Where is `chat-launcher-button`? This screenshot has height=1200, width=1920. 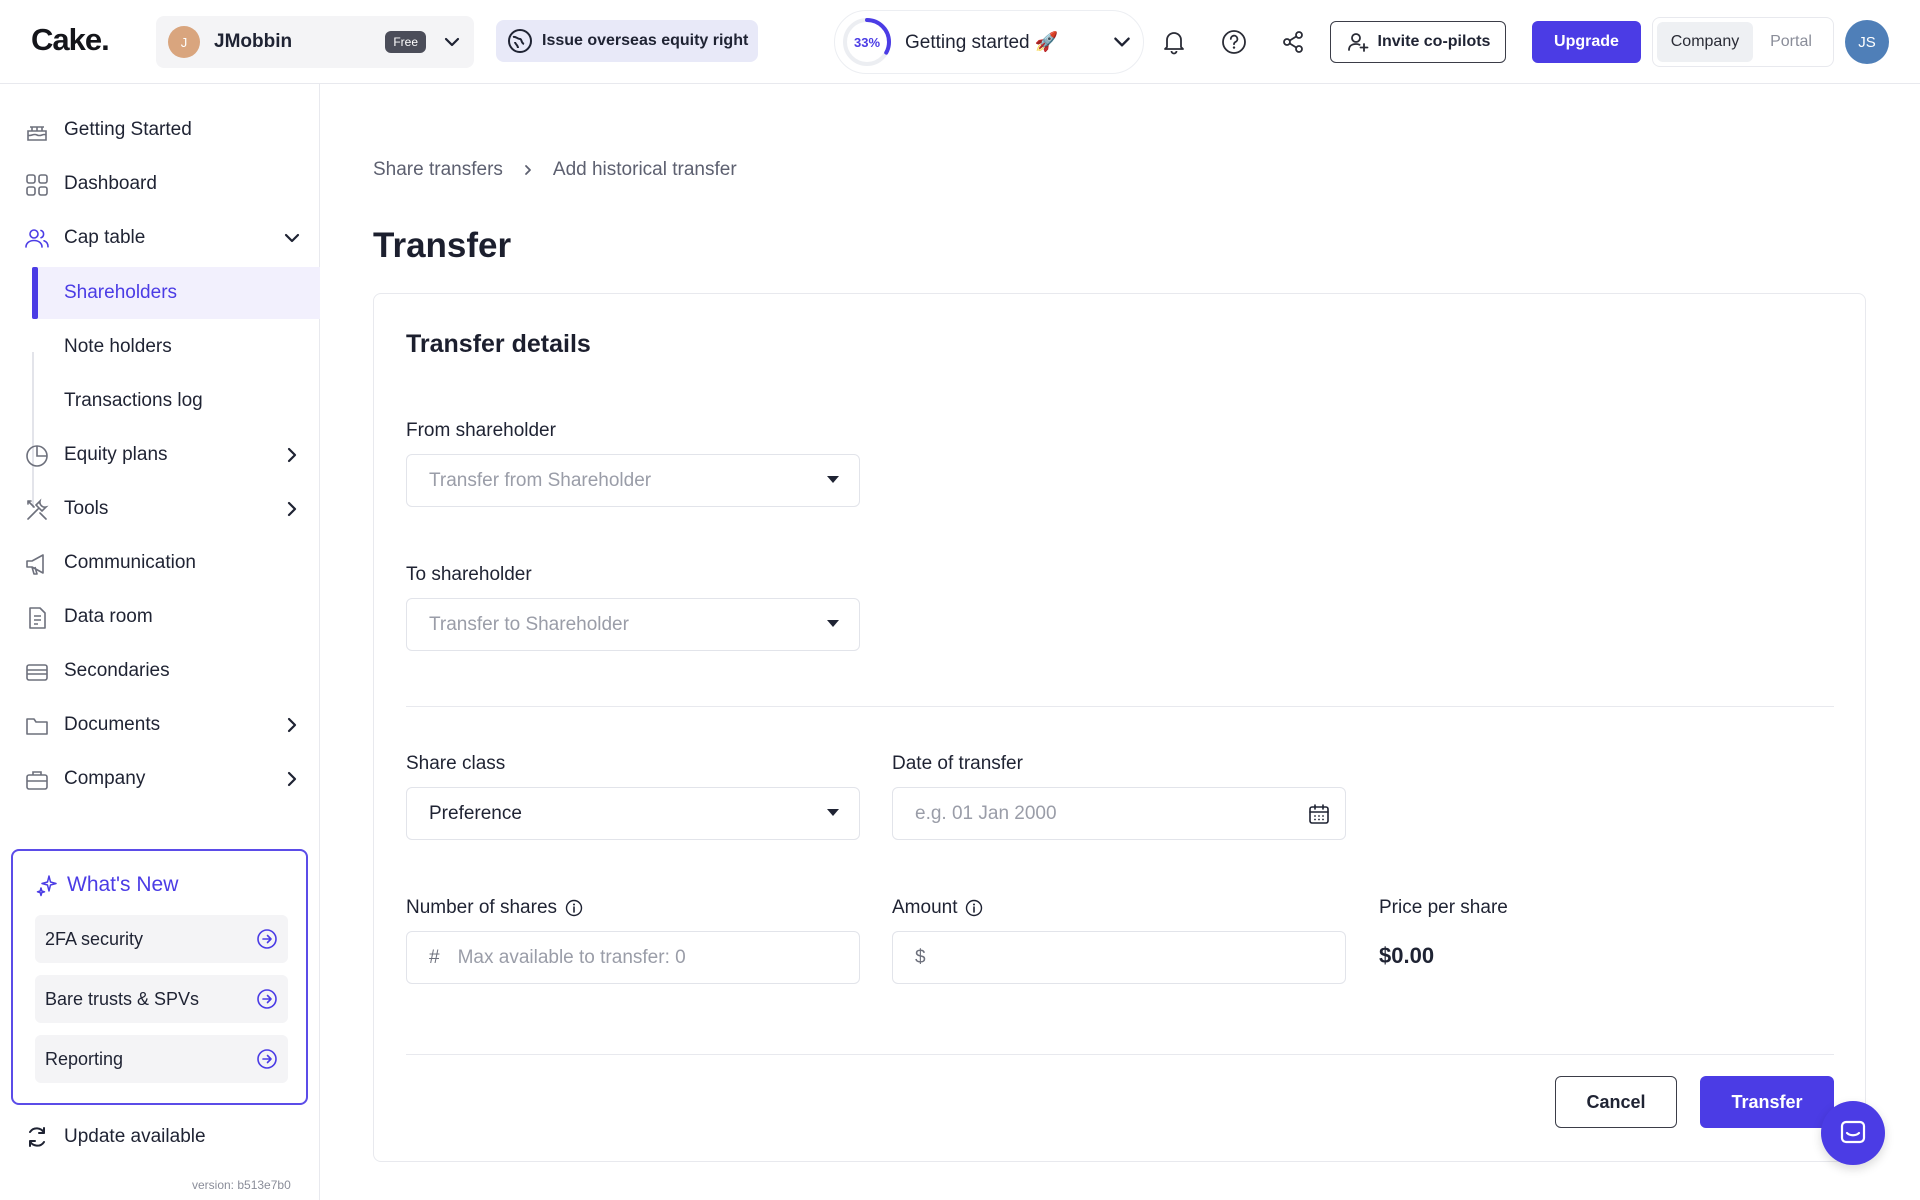
chat-launcher-button is located at coordinates (1853, 1133).